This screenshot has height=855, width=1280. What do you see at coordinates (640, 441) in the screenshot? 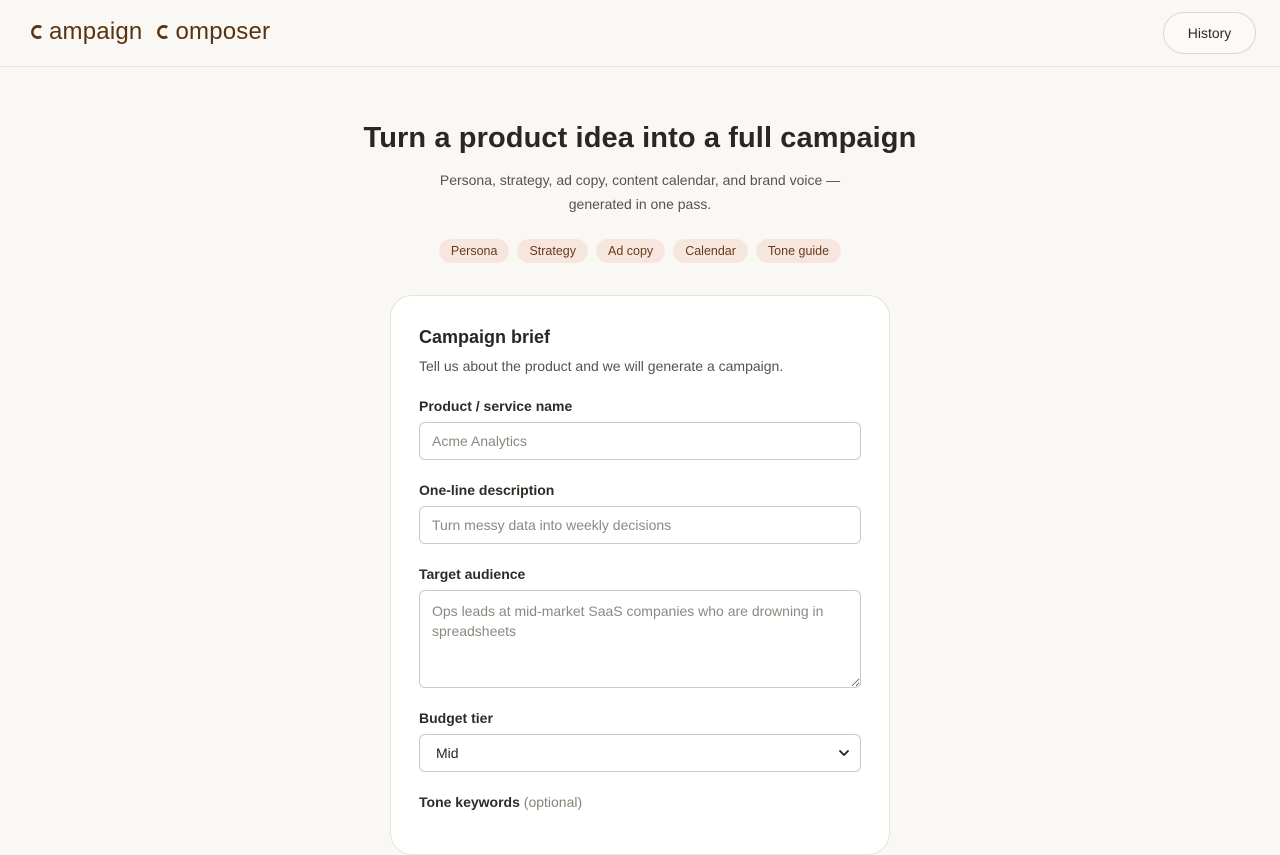
I see `product-name-input` at bounding box center [640, 441].